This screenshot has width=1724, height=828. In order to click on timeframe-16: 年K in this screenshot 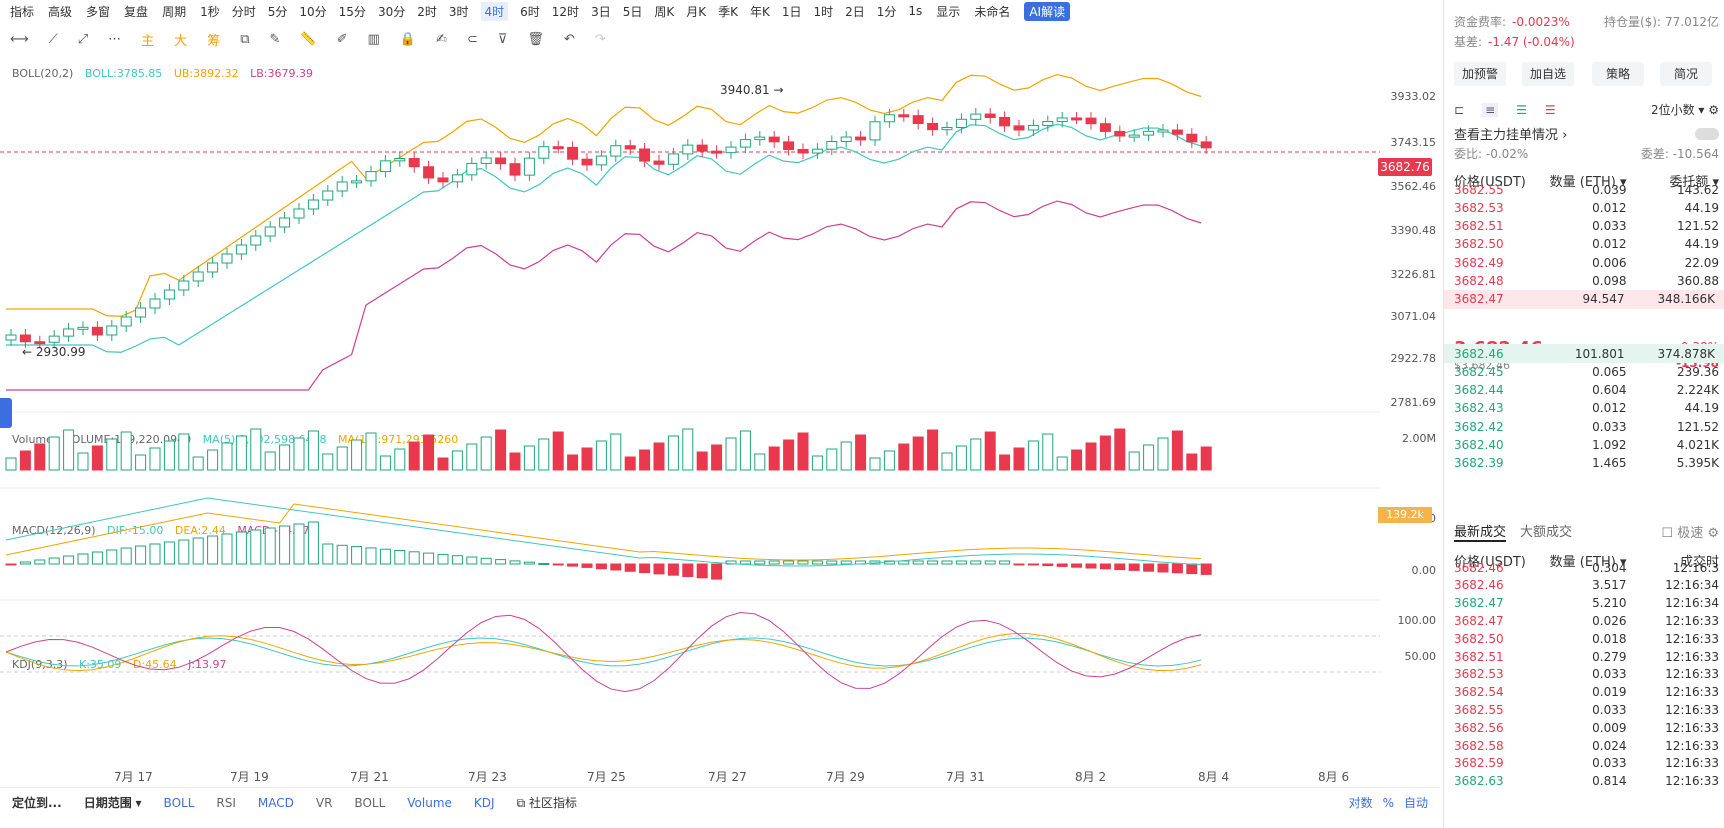, I will do `click(760, 11)`.